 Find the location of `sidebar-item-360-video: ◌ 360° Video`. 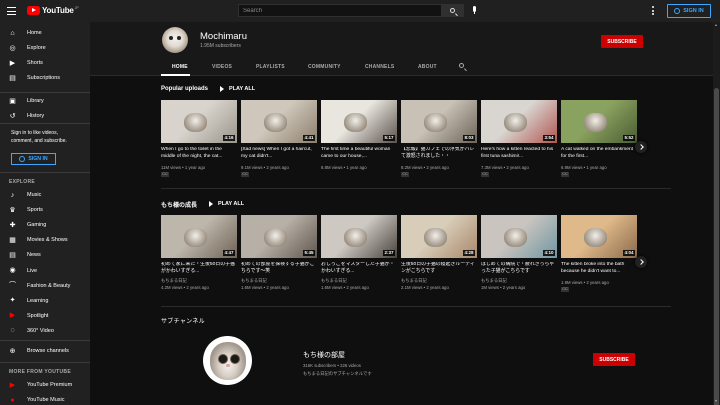

sidebar-item-360-video: ◌ 360° Video is located at coordinates (45, 331).